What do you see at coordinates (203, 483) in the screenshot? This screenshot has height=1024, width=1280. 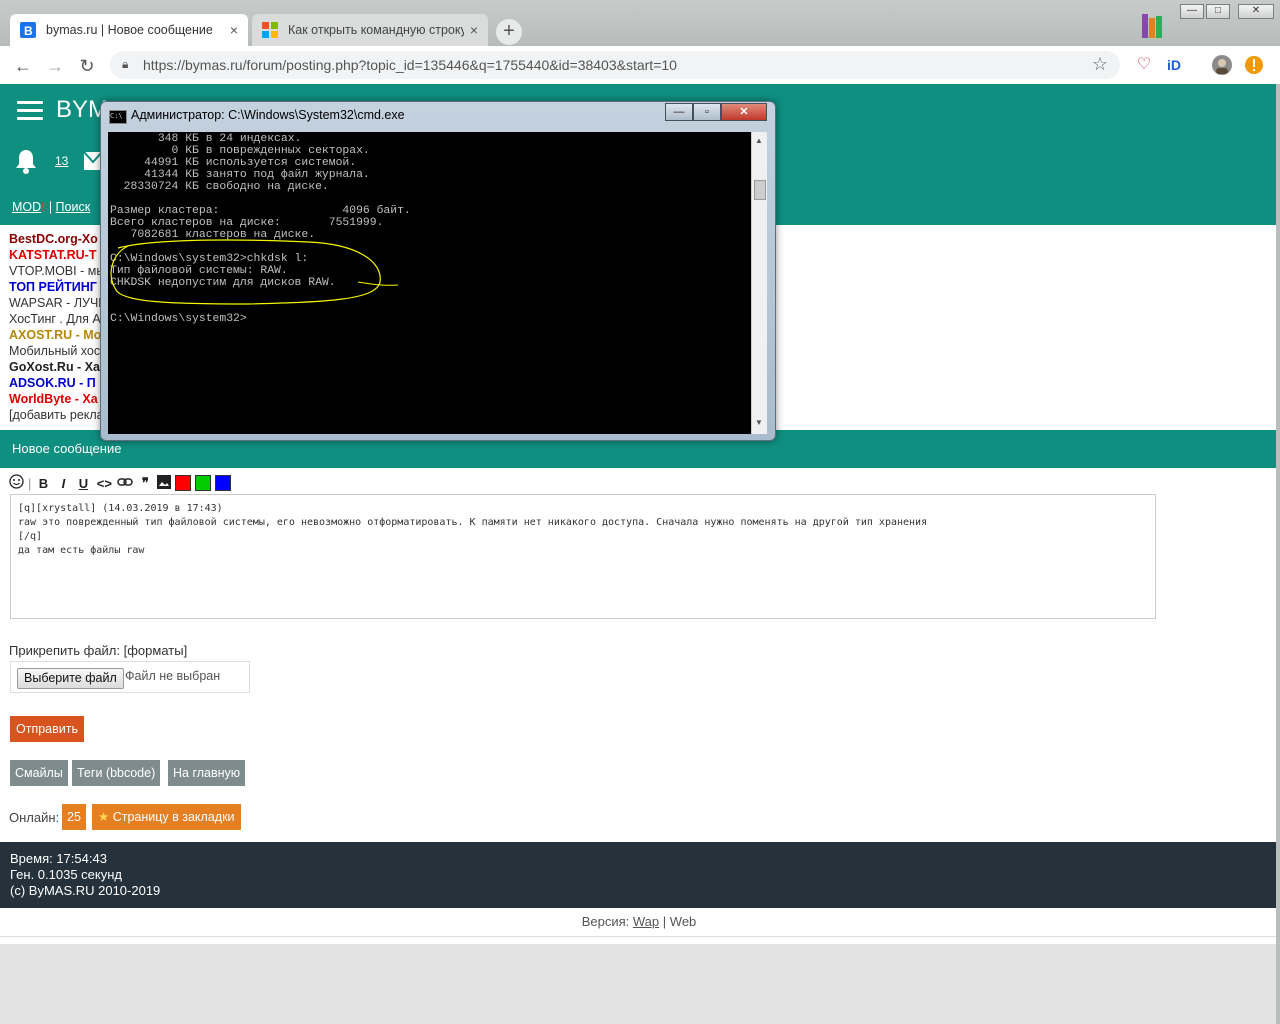 I see `color-green-button` at bounding box center [203, 483].